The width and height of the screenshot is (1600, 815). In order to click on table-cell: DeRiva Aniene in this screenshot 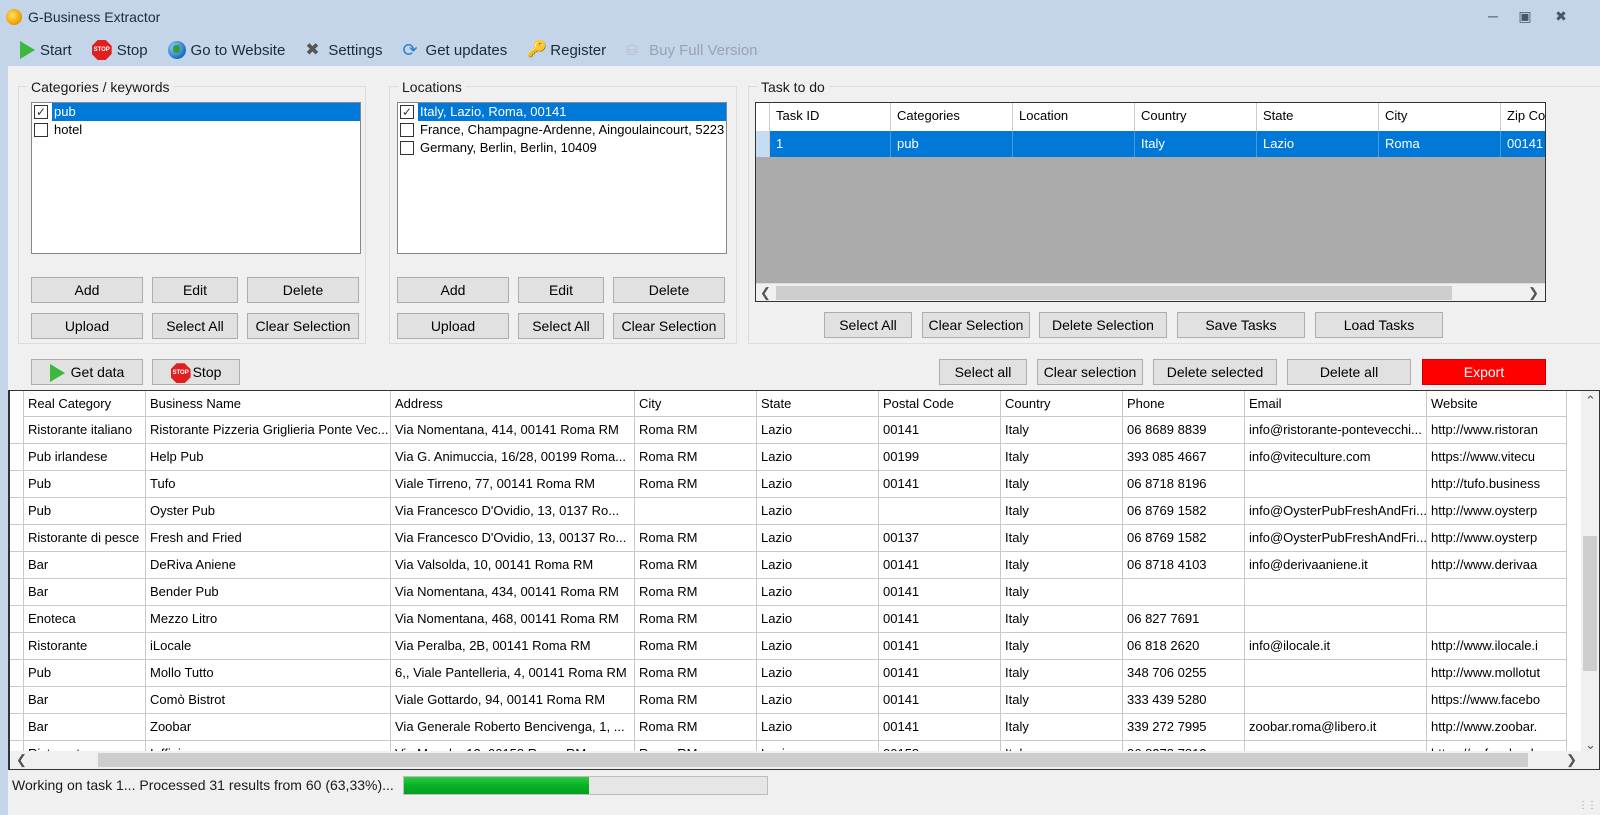, I will do `click(268, 565)`.